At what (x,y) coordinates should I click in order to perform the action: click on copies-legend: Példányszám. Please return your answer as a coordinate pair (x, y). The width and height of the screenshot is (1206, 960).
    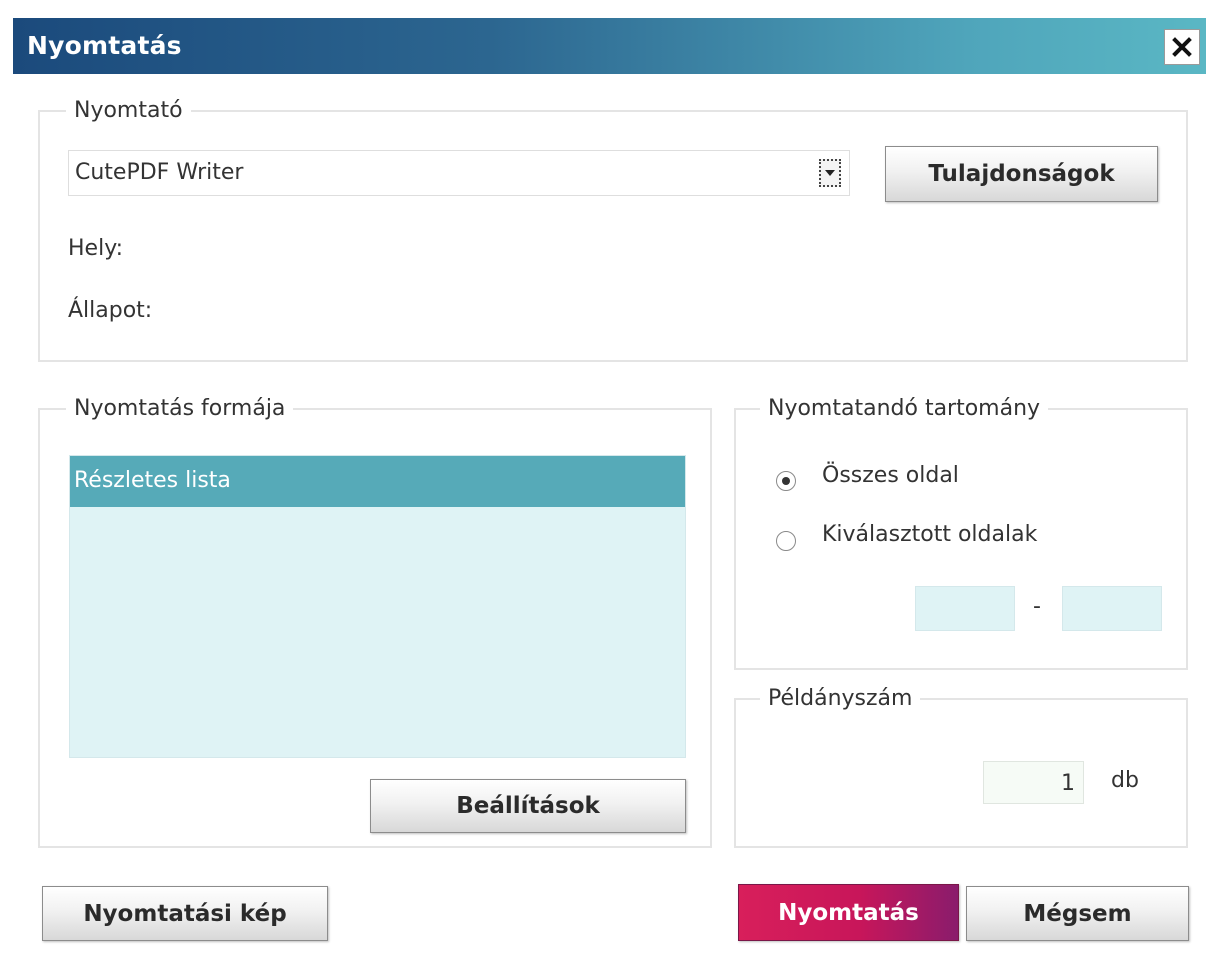
    Looking at the image, I should click on (840, 698).